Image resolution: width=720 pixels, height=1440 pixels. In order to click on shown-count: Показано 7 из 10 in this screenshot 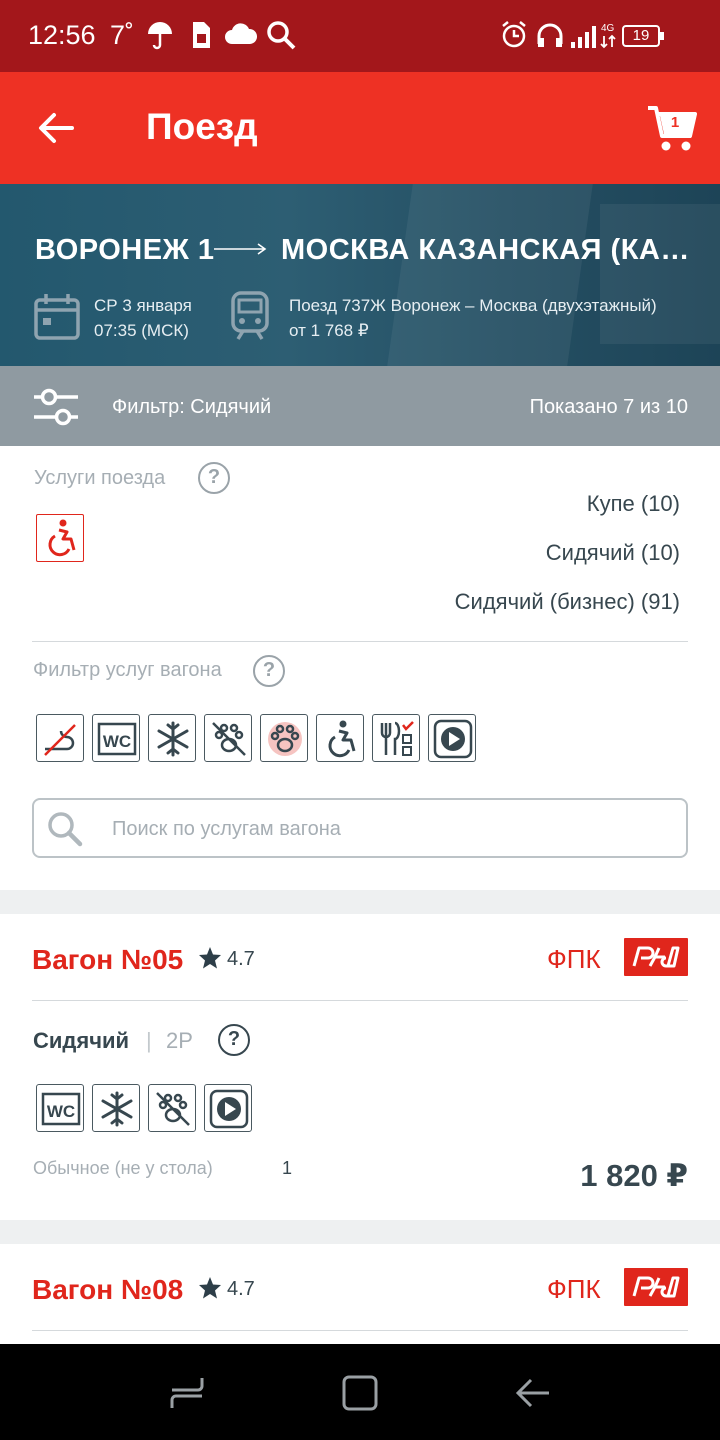, I will do `click(608, 407)`.